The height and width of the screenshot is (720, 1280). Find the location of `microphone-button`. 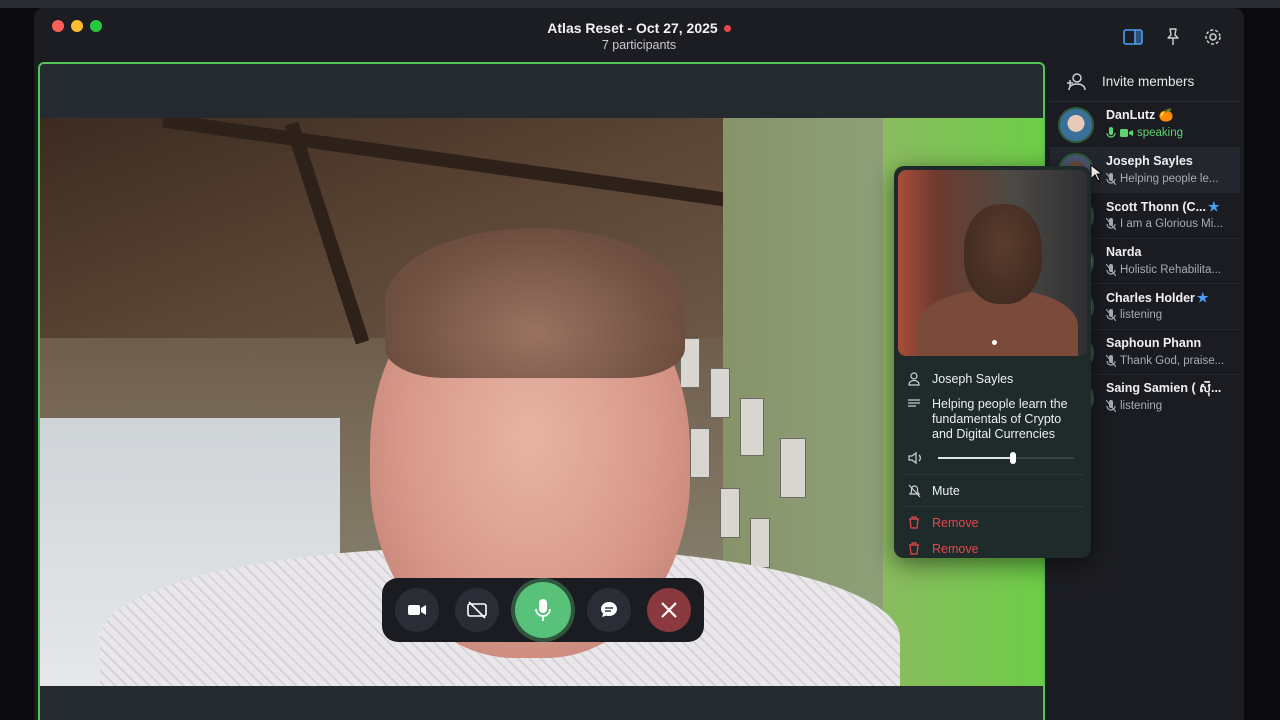

microphone-button is located at coordinates (543, 610).